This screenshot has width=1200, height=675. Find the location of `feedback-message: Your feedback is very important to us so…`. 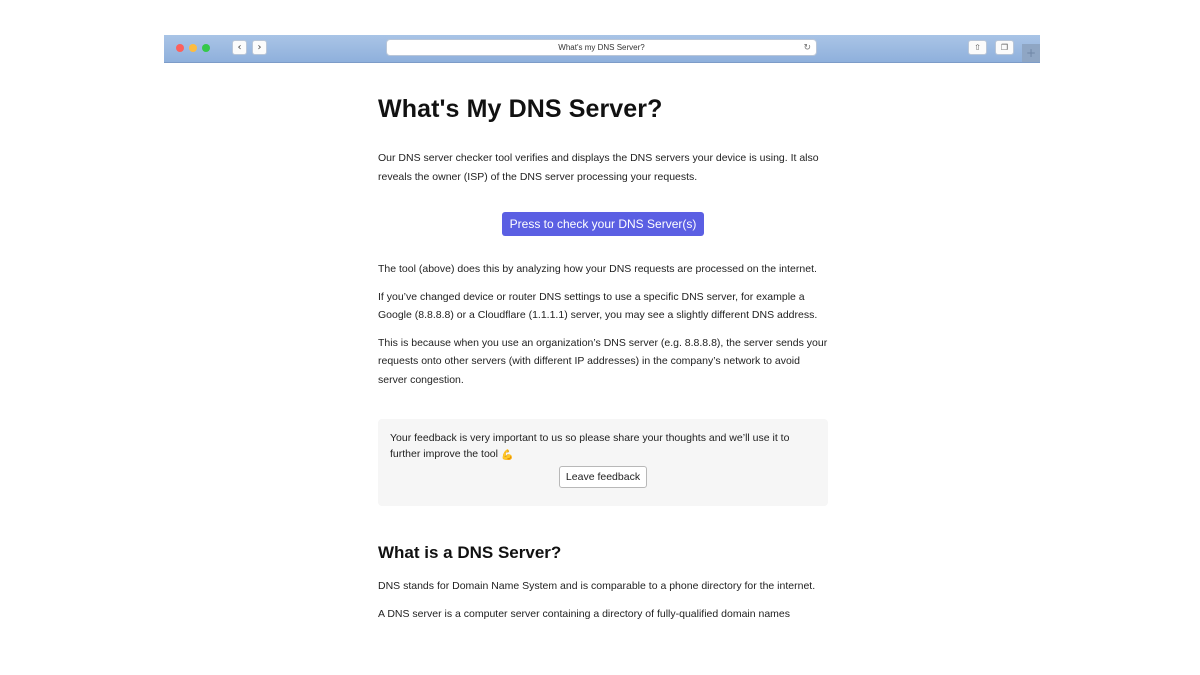

feedback-message: Your feedback is very important to us so… is located at coordinates (590, 446).